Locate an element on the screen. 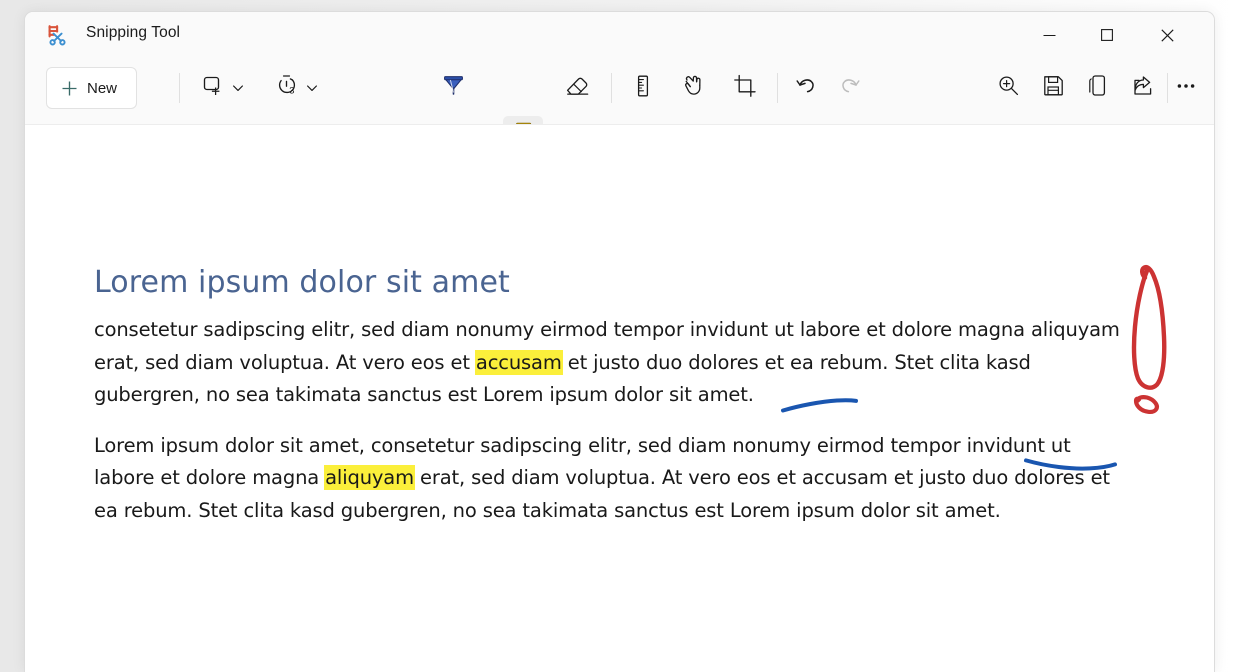 Image resolution: width=1239 pixels, height=672 pixels. crop-icon is located at coordinates (745, 88).